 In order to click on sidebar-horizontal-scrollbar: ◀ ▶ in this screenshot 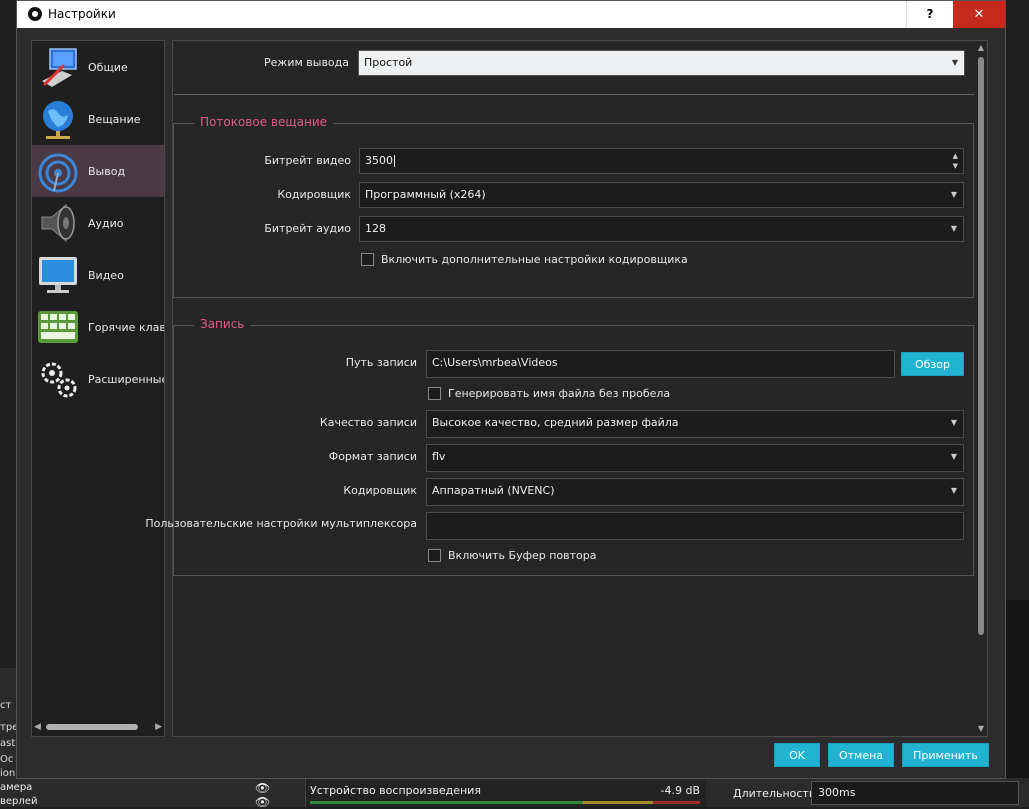, I will do `click(98, 727)`.